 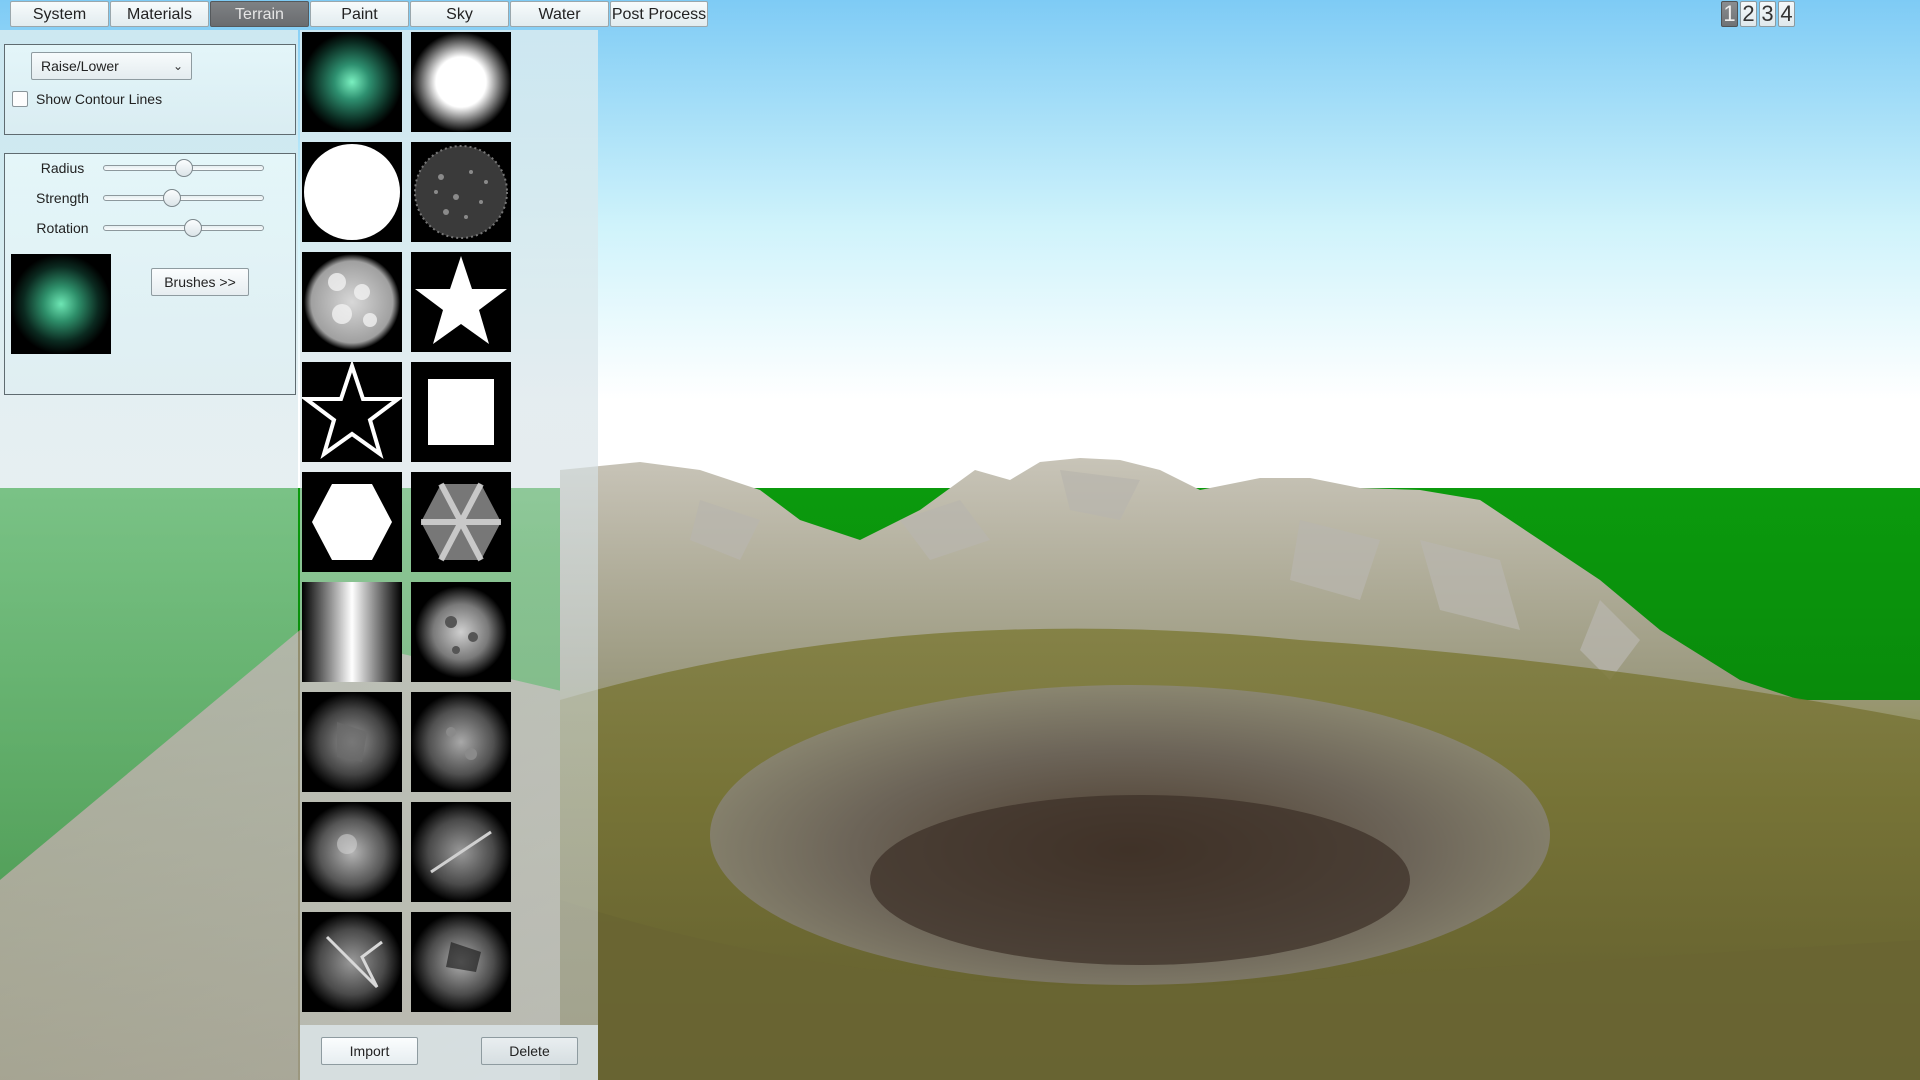 I want to click on strength-slider, so click(x=183, y=198).